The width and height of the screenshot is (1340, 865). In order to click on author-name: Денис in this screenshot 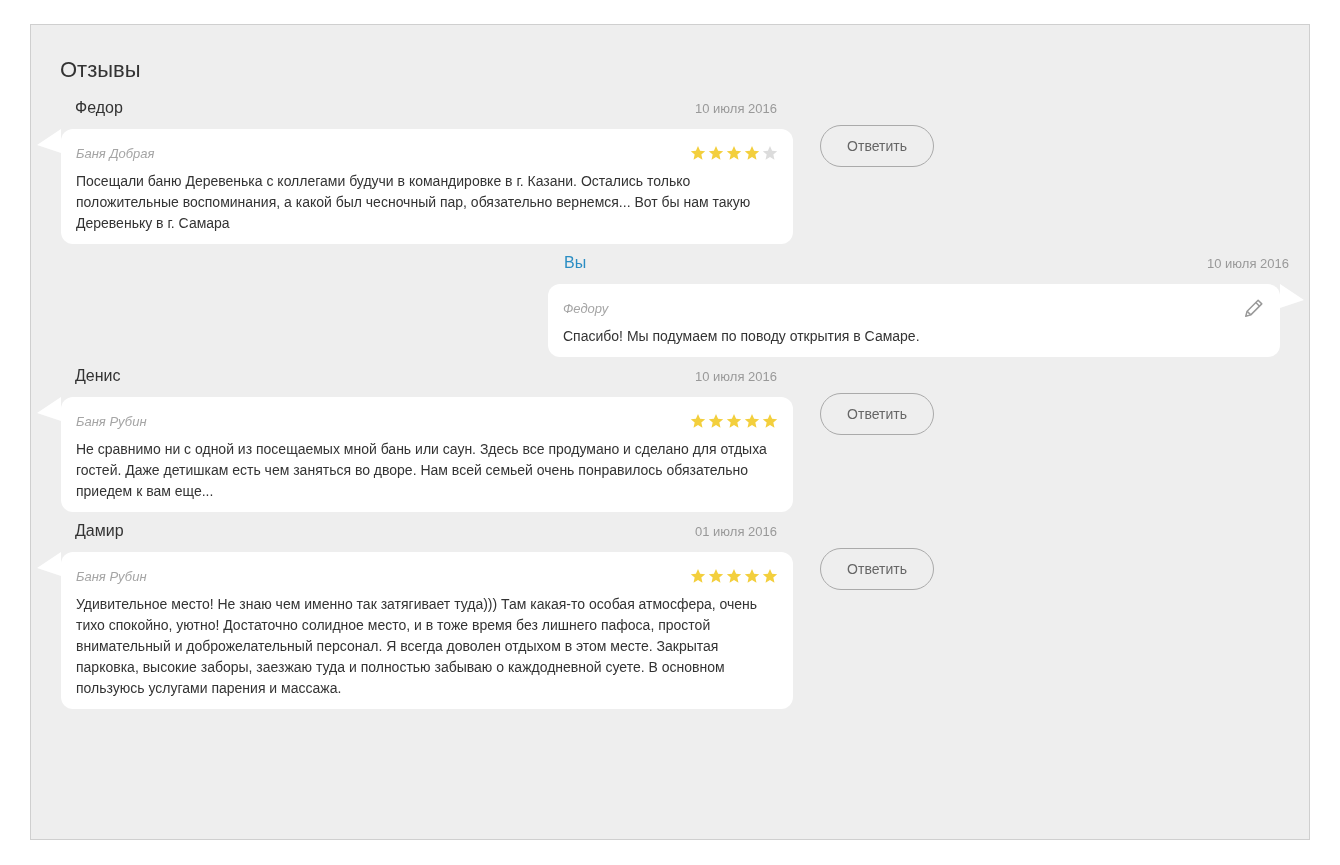, I will do `click(98, 376)`.